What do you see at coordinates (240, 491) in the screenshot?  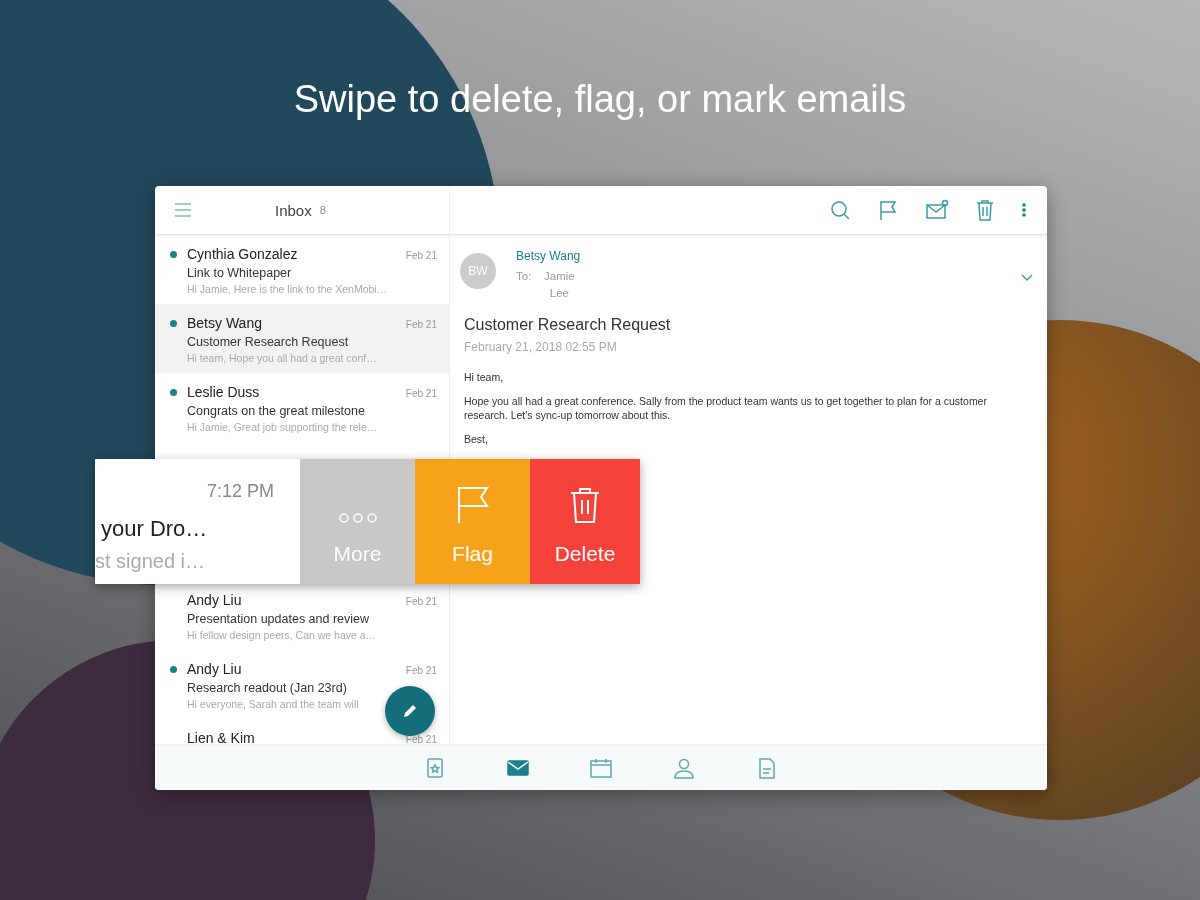 I see `message-time: 7:12 PM` at bounding box center [240, 491].